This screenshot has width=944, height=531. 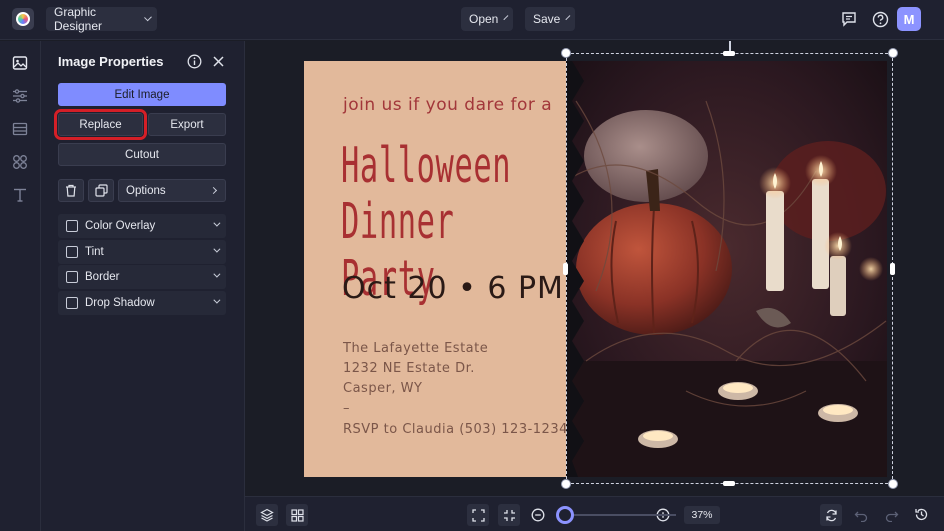 I want to click on event-date: Oct 20 • 6 PM, so click(x=453, y=288).